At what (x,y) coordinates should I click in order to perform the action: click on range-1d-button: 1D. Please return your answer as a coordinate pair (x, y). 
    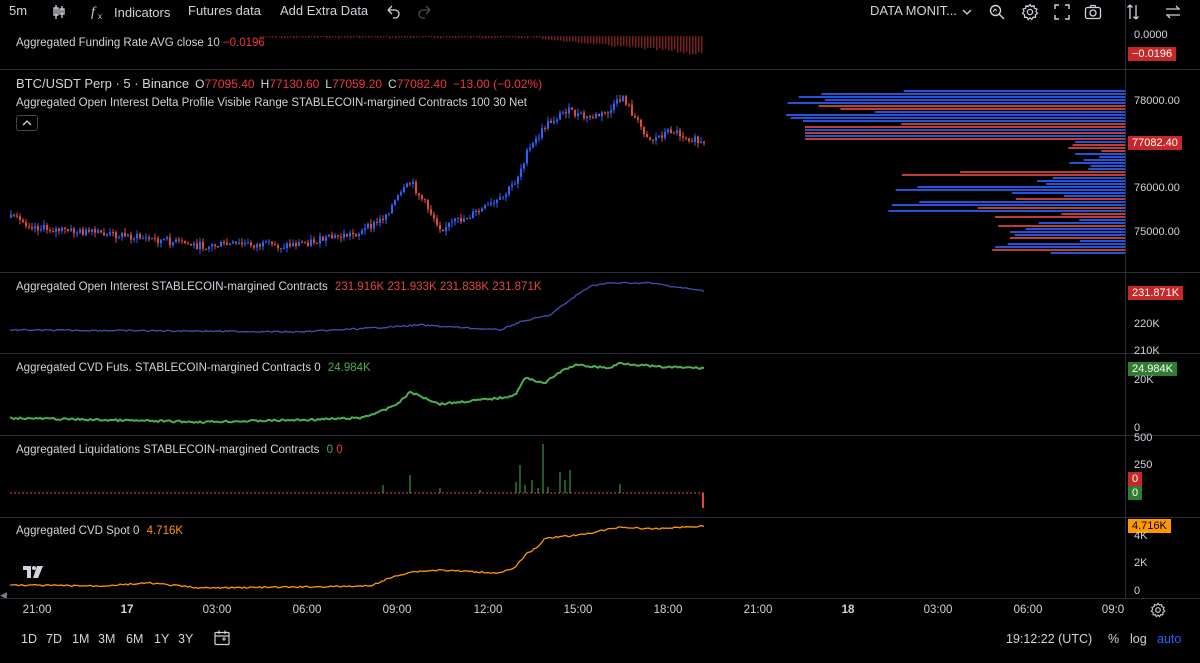
    Looking at the image, I should click on (29, 639).